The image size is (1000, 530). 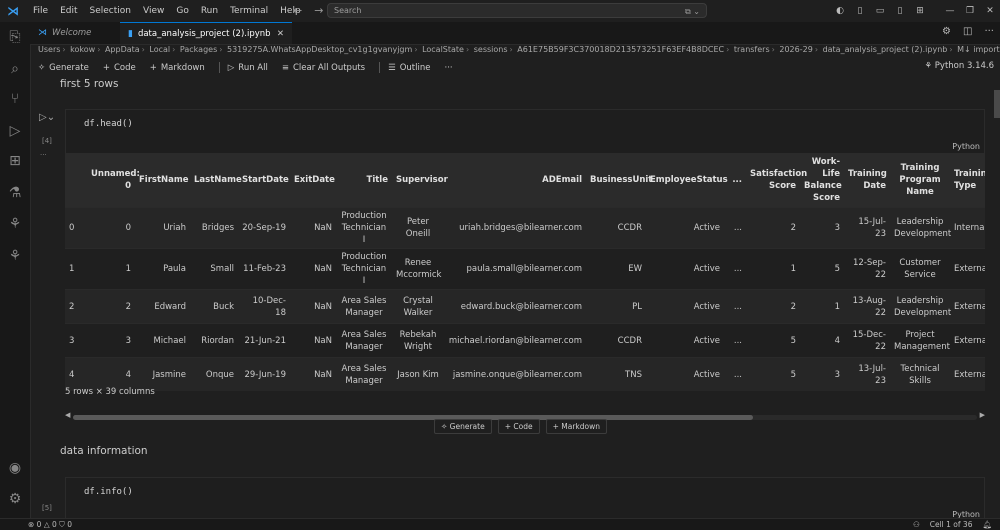 What do you see at coordinates (449, 68) in the screenshot?
I see `toolbar-more-button: ···` at bounding box center [449, 68].